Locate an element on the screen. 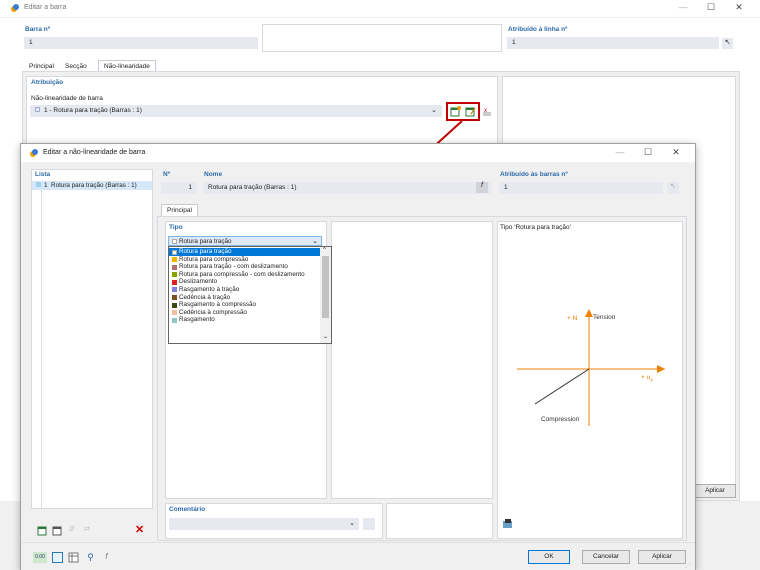 This screenshot has height=570, width=760. list-item-no: 1 is located at coordinates (46, 185).